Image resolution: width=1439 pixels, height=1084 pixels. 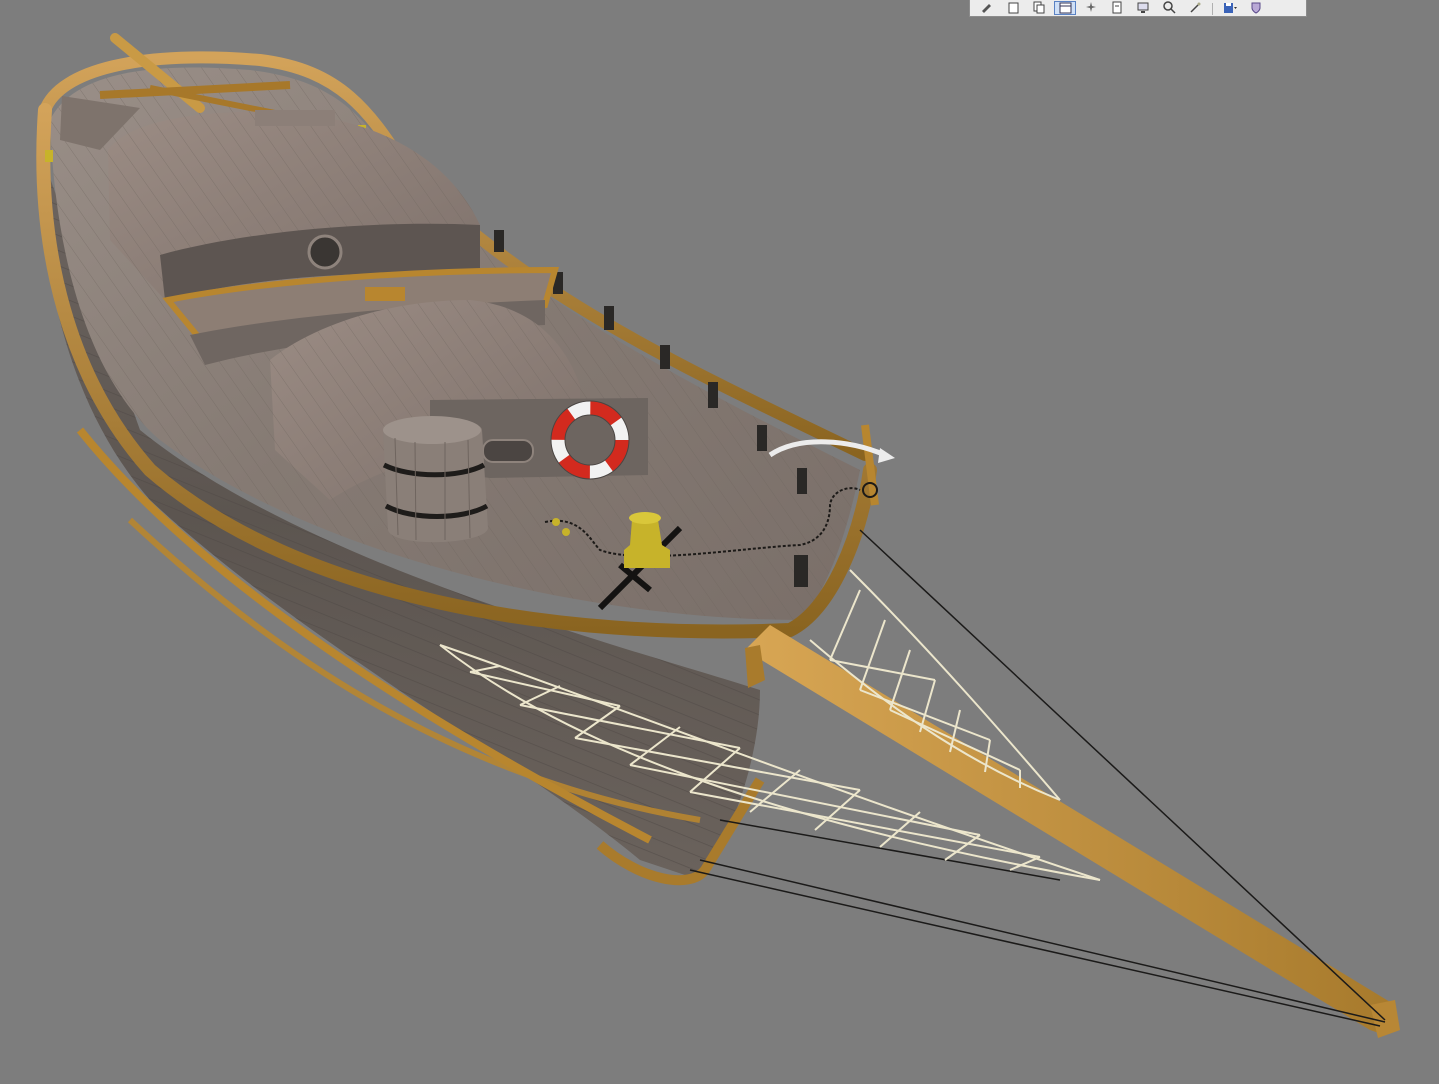 I want to click on save-dropdown-icon, so click(x=1230, y=7).